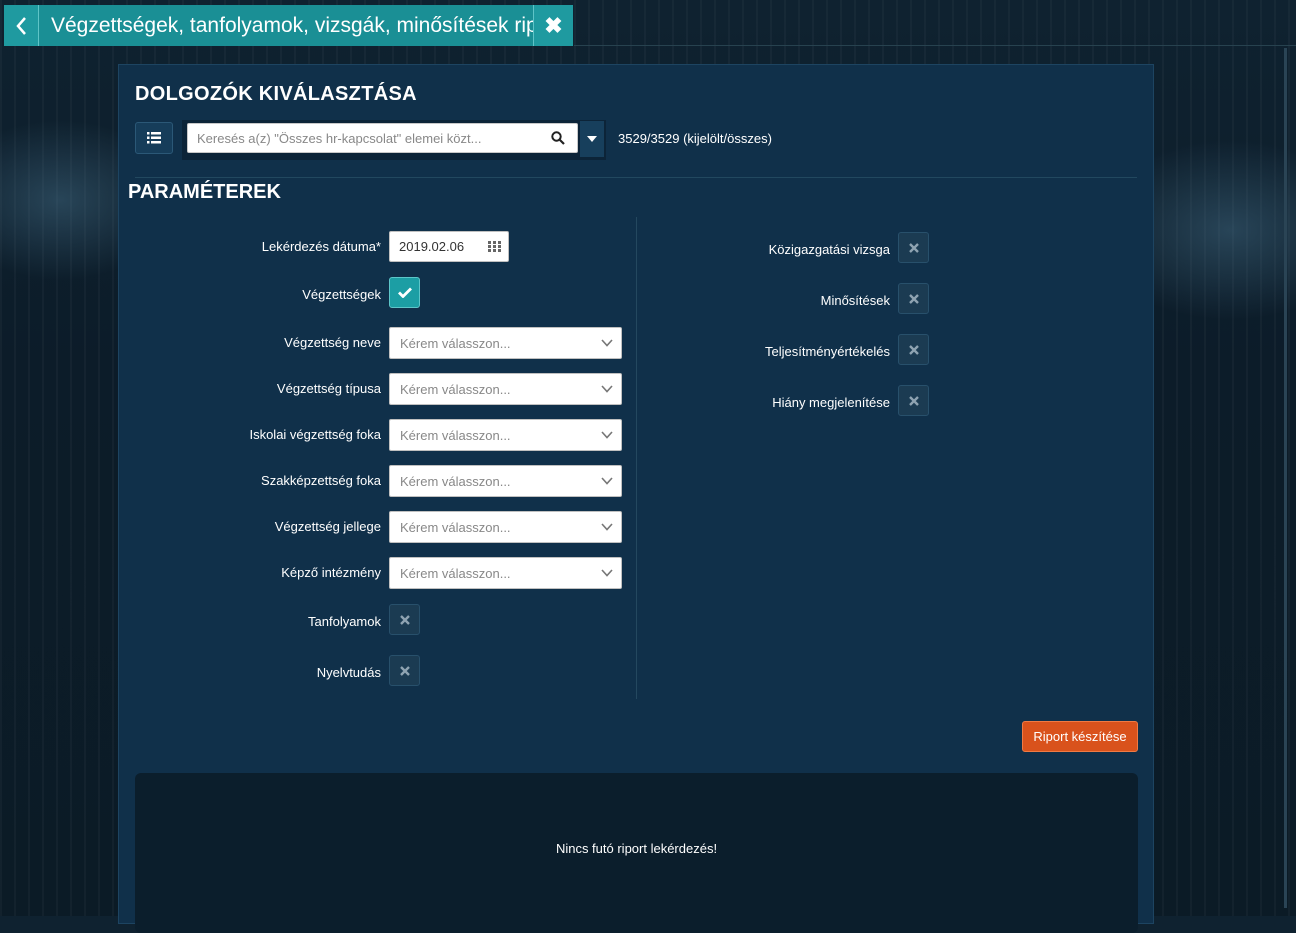 The height and width of the screenshot is (933, 1296). Describe the element at coordinates (1080, 736) in the screenshot. I see `create-report-button: Riport készítése` at that location.